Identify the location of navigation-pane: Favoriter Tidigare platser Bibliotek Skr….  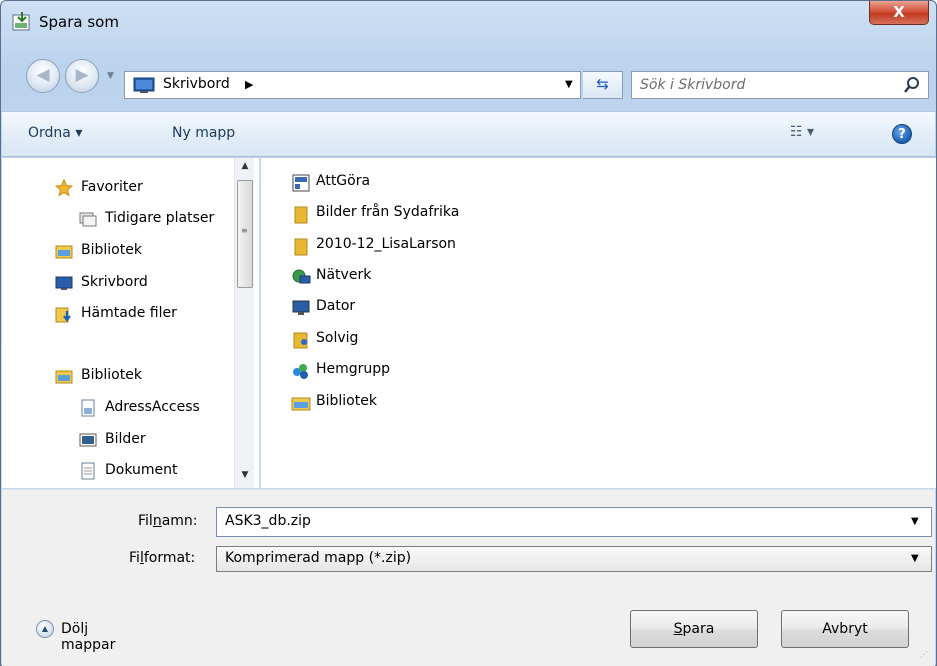
(131, 323).